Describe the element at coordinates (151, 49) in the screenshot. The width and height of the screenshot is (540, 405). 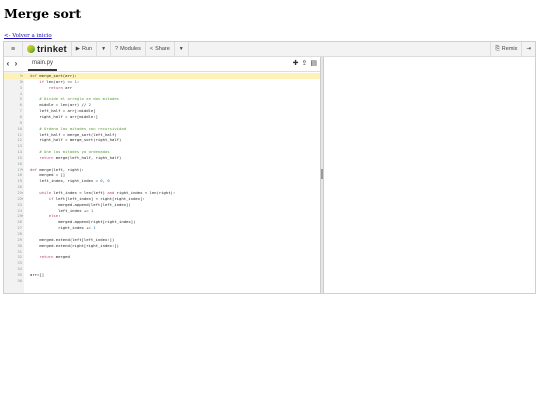
I see `share-icon: <` at that location.